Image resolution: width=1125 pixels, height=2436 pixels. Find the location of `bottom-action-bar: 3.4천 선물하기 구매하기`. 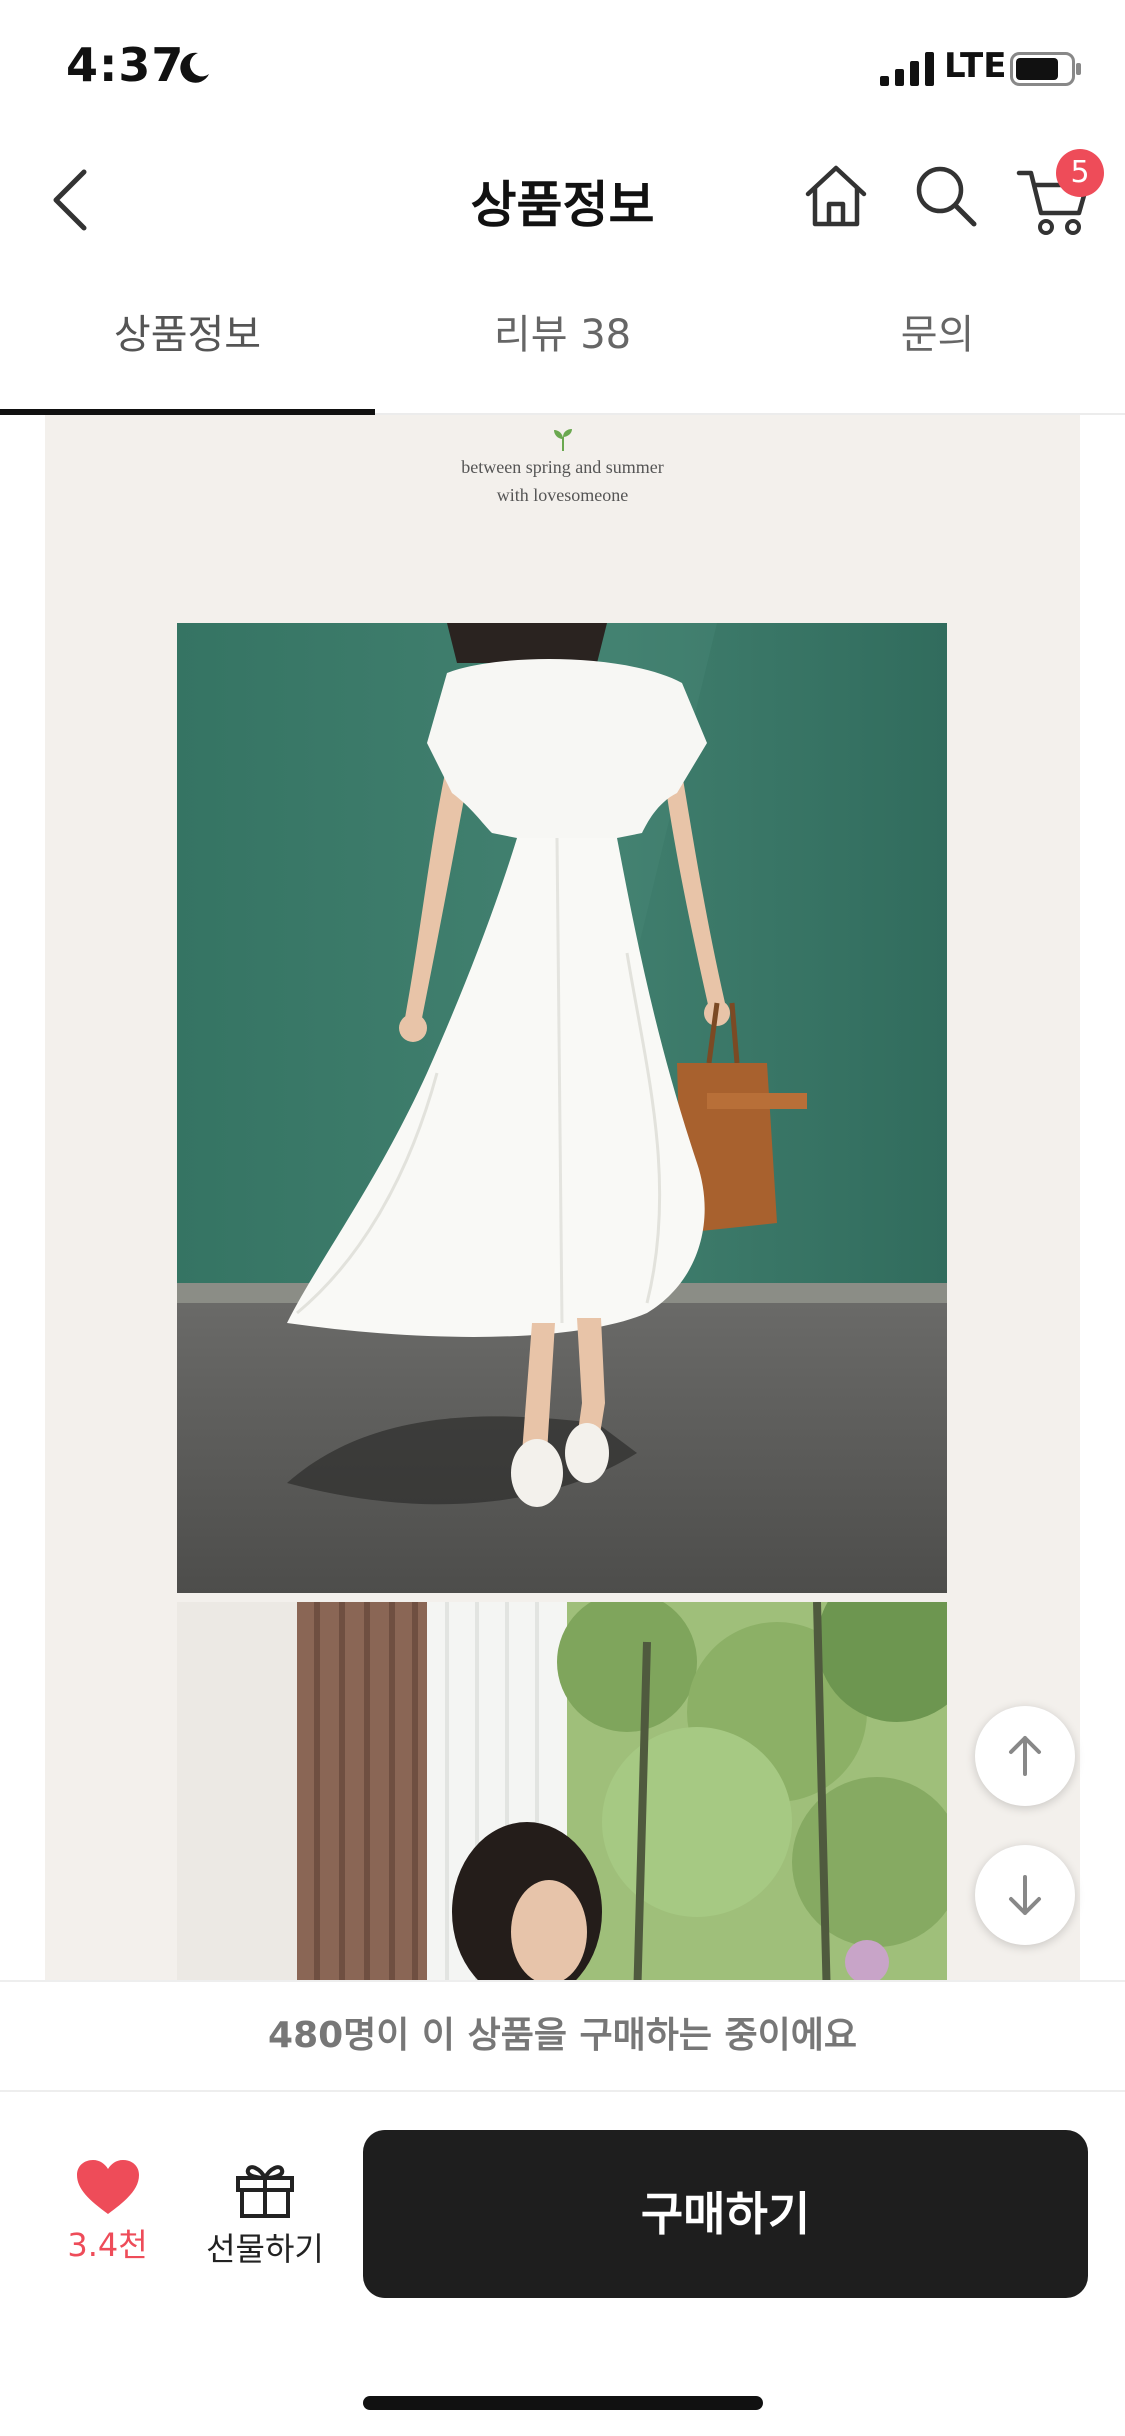

bottom-action-bar: 3.4천 선물하기 구매하기 is located at coordinates (562, 2264).